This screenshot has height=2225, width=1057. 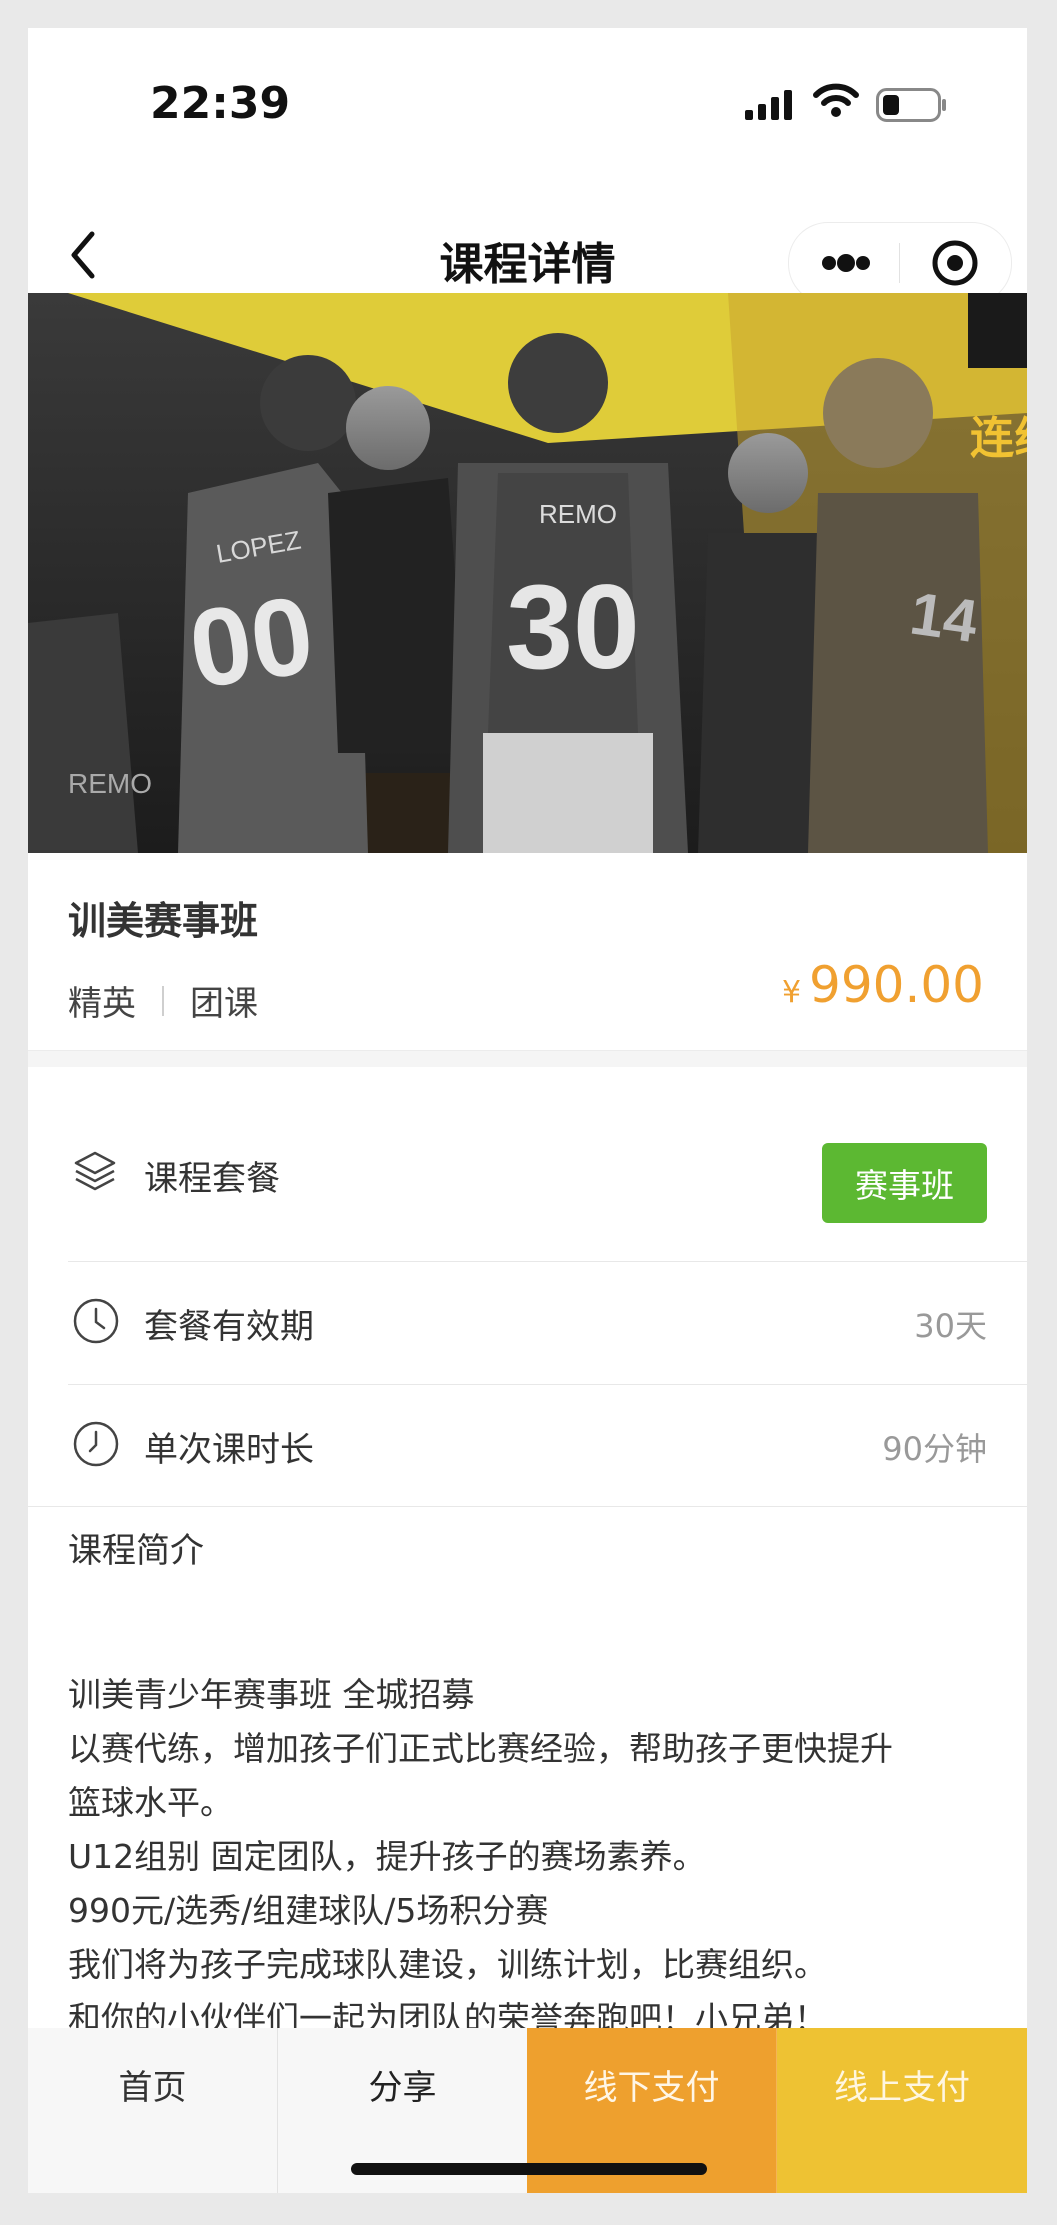 I want to click on section-divider, so click(x=527, y=1506).